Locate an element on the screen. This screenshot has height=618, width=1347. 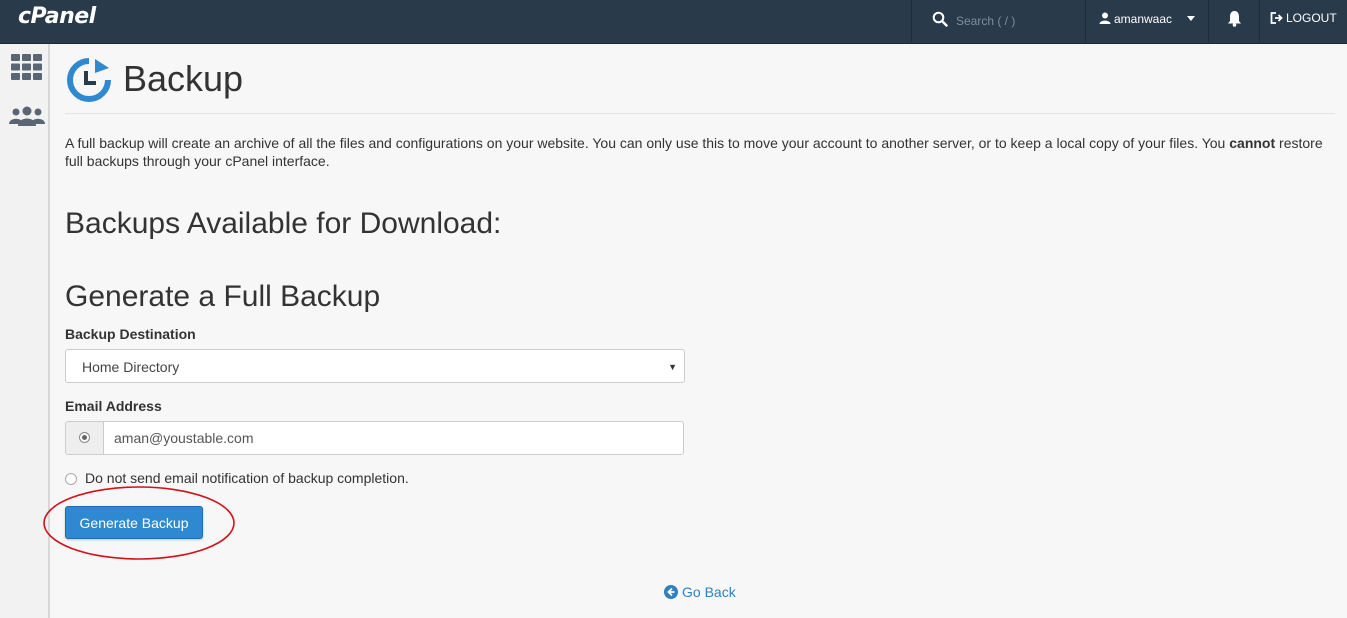
generate-backup-heading: Generate a Full Backup is located at coordinates (223, 296).